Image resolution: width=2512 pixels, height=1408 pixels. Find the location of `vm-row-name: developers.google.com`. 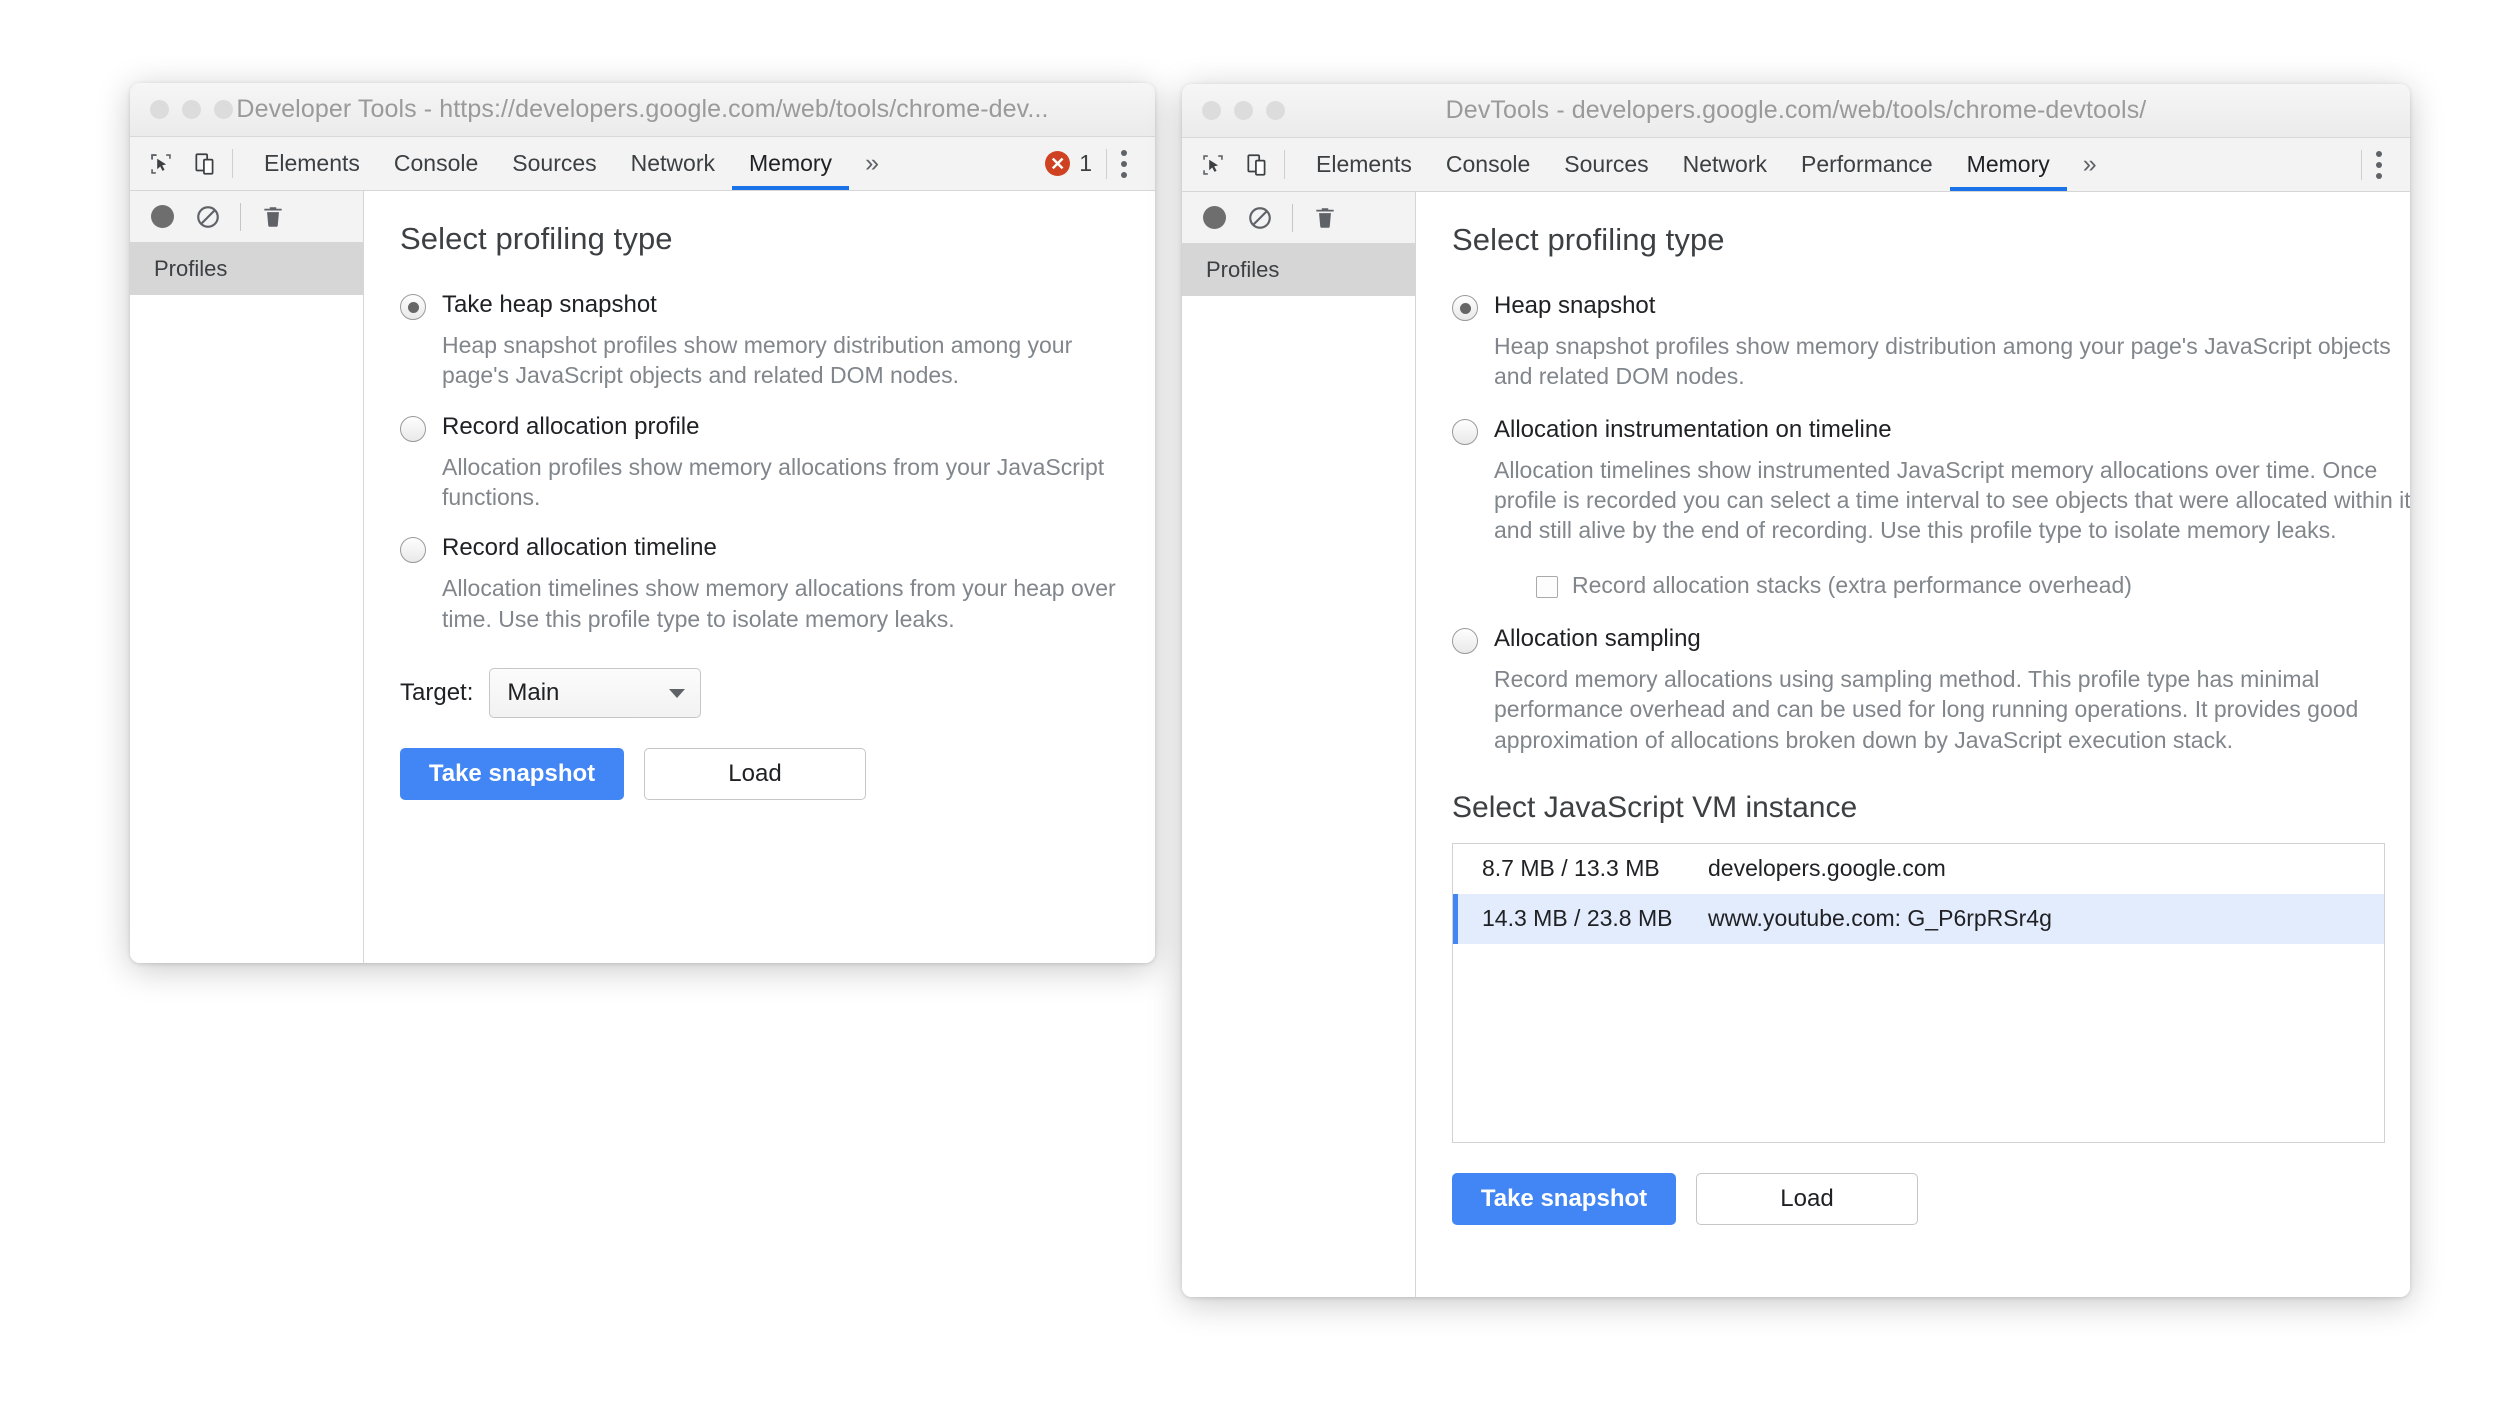

vm-row-name: developers.google.com is located at coordinates (1827, 868).